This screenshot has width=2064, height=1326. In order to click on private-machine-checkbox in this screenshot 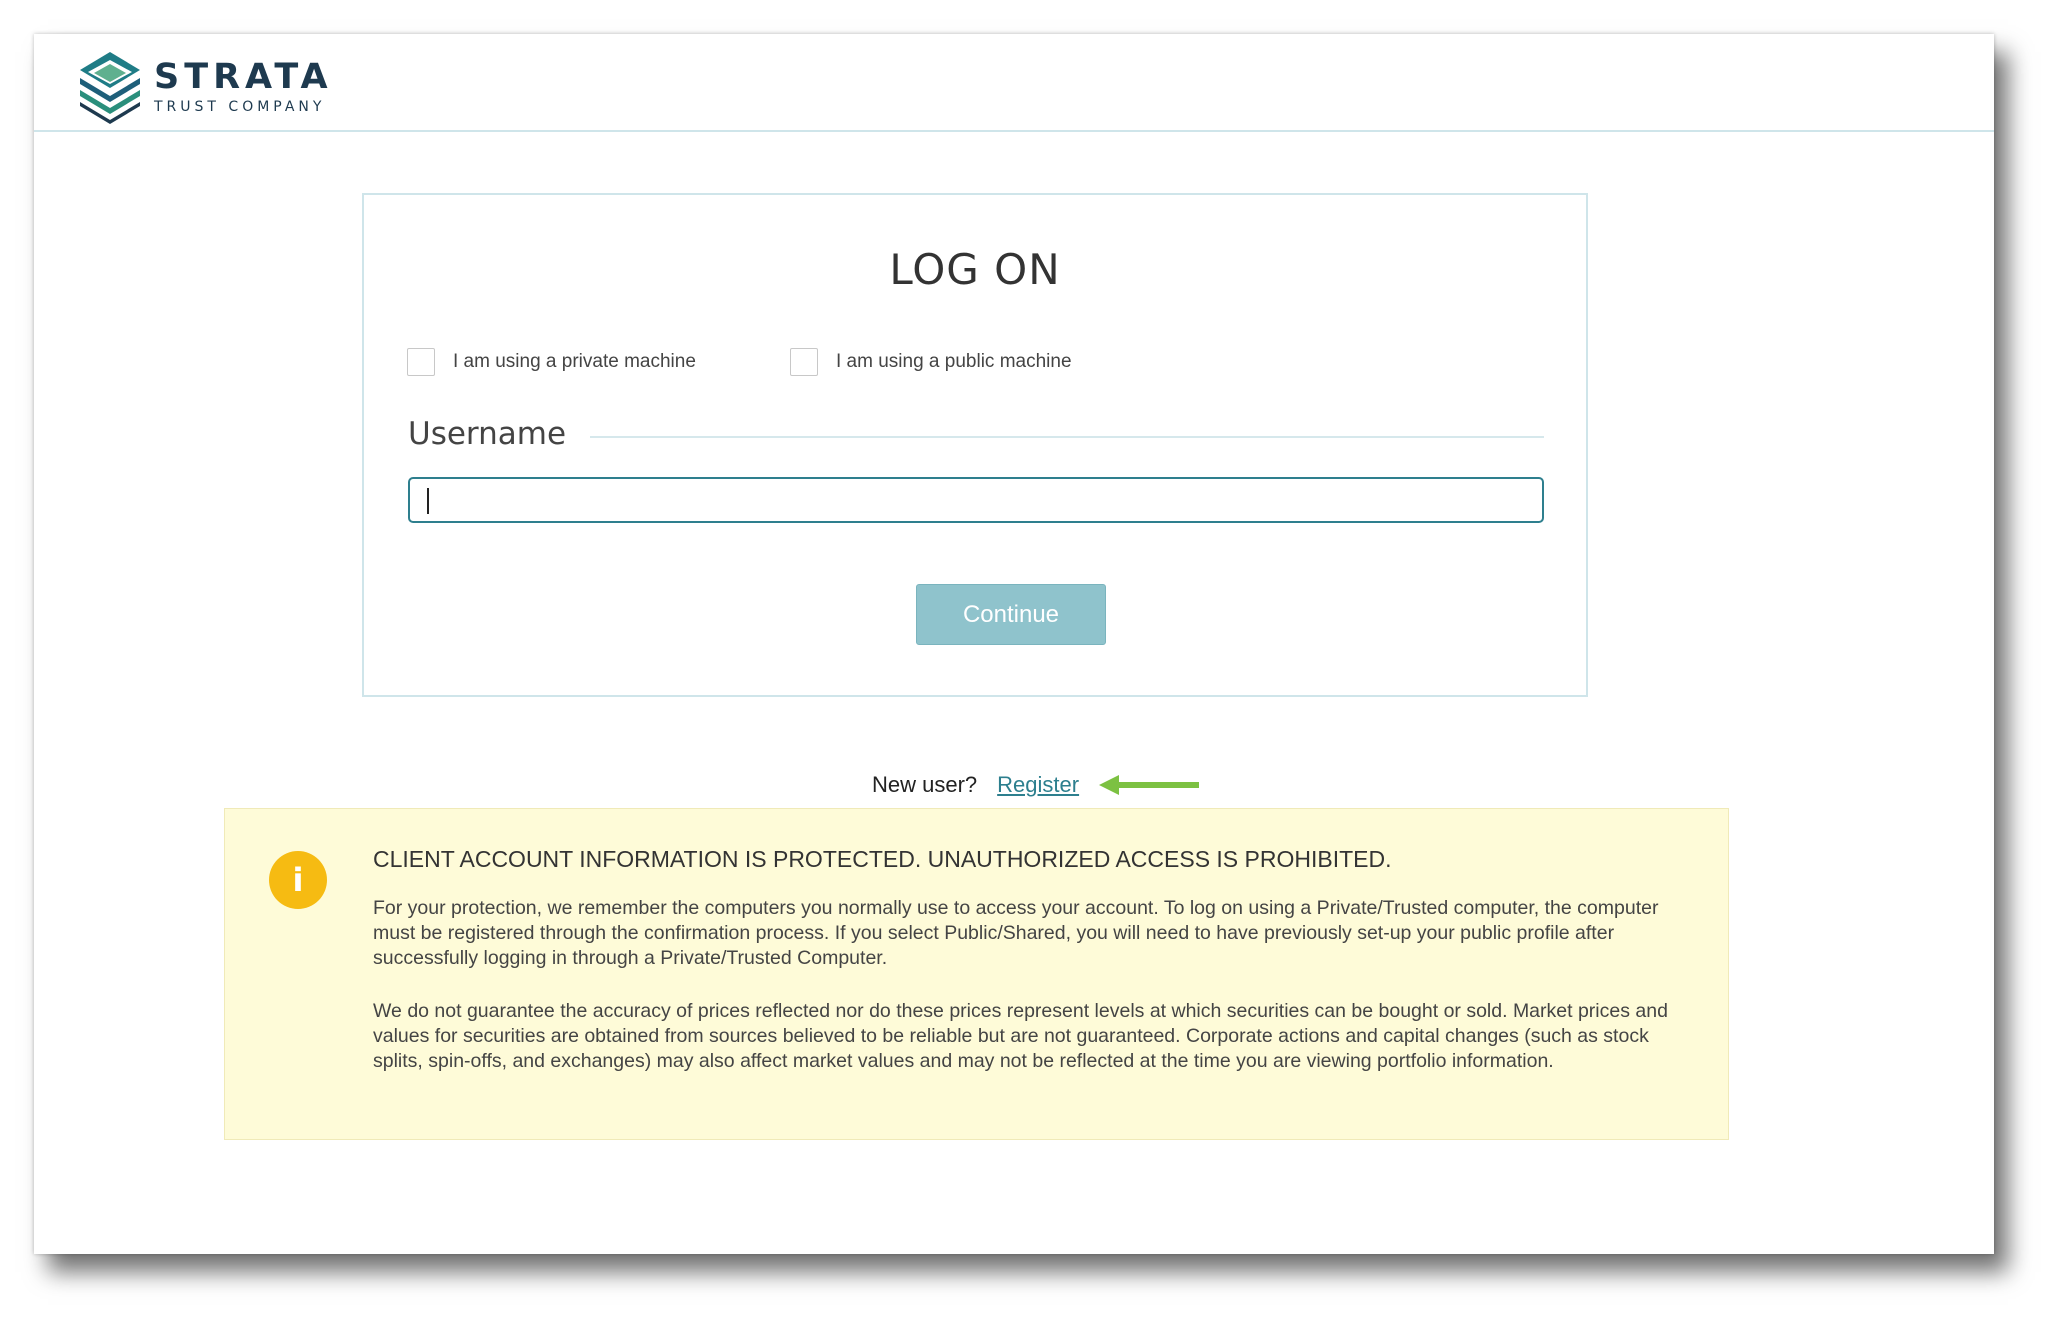, I will do `click(421, 362)`.